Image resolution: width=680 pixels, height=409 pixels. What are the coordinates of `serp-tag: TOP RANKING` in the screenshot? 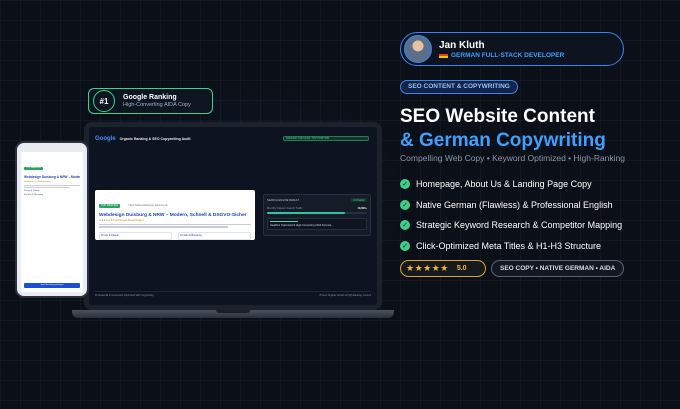 It's located at (110, 205).